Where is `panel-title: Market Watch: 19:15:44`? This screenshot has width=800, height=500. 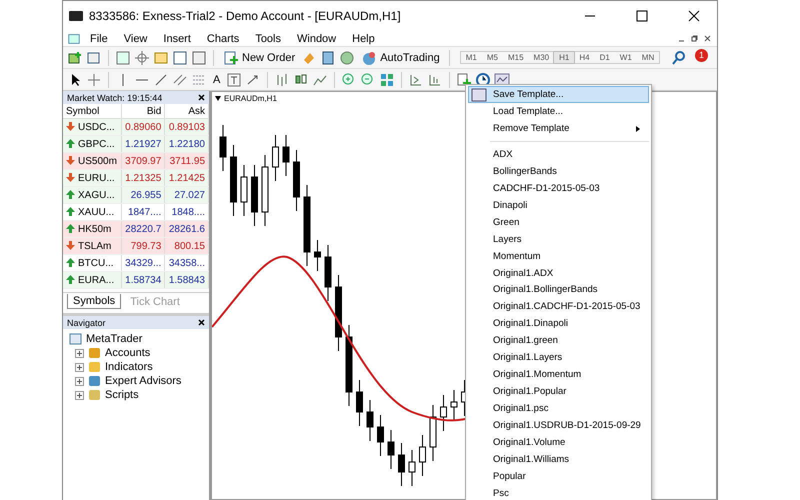 panel-title: Market Watch: 19:15:44 is located at coordinates (114, 97).